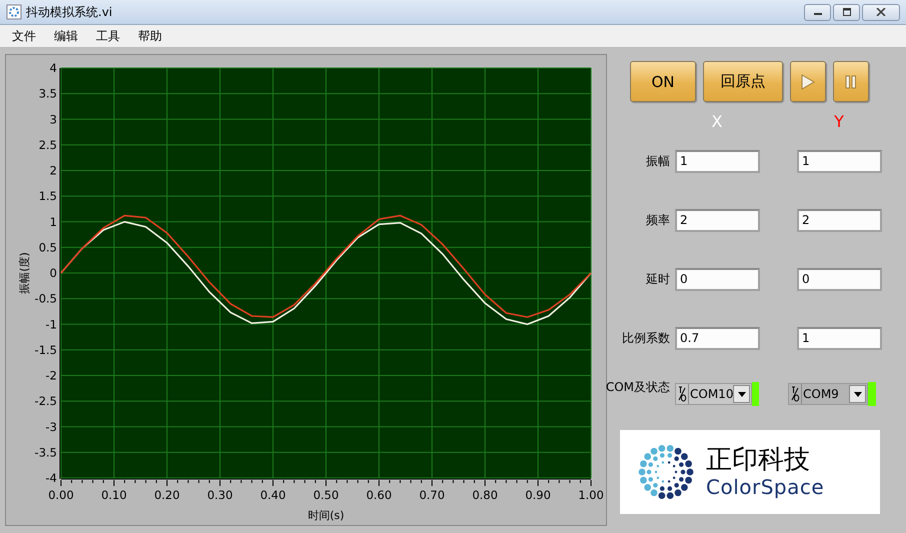 The image size is (906, 533). Describe the element at coordinates (758, 460) in the screenshot. I see `logo-name: 正印科技` at that location.